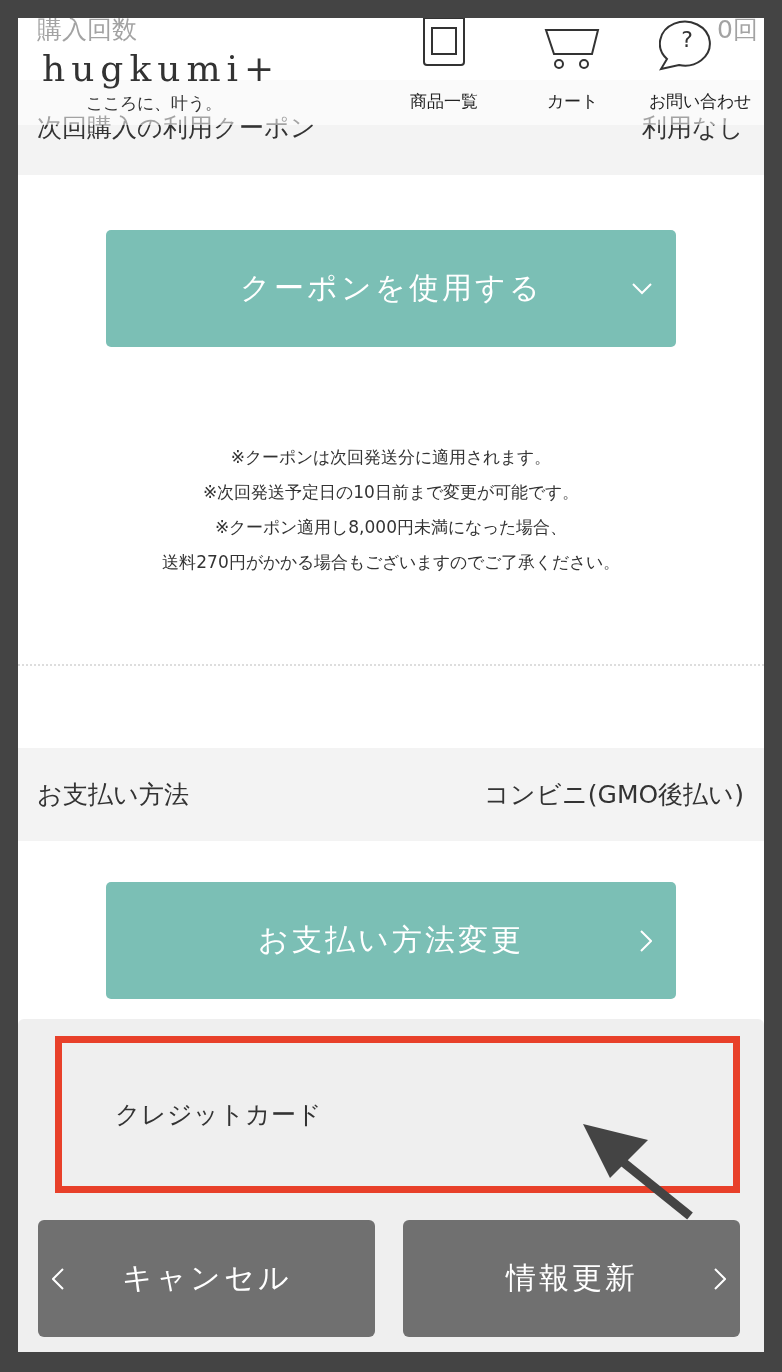  I want to click on coupon-note: 送料270円がかかる場合もございますのでご了承ください。, so click(391, 562).